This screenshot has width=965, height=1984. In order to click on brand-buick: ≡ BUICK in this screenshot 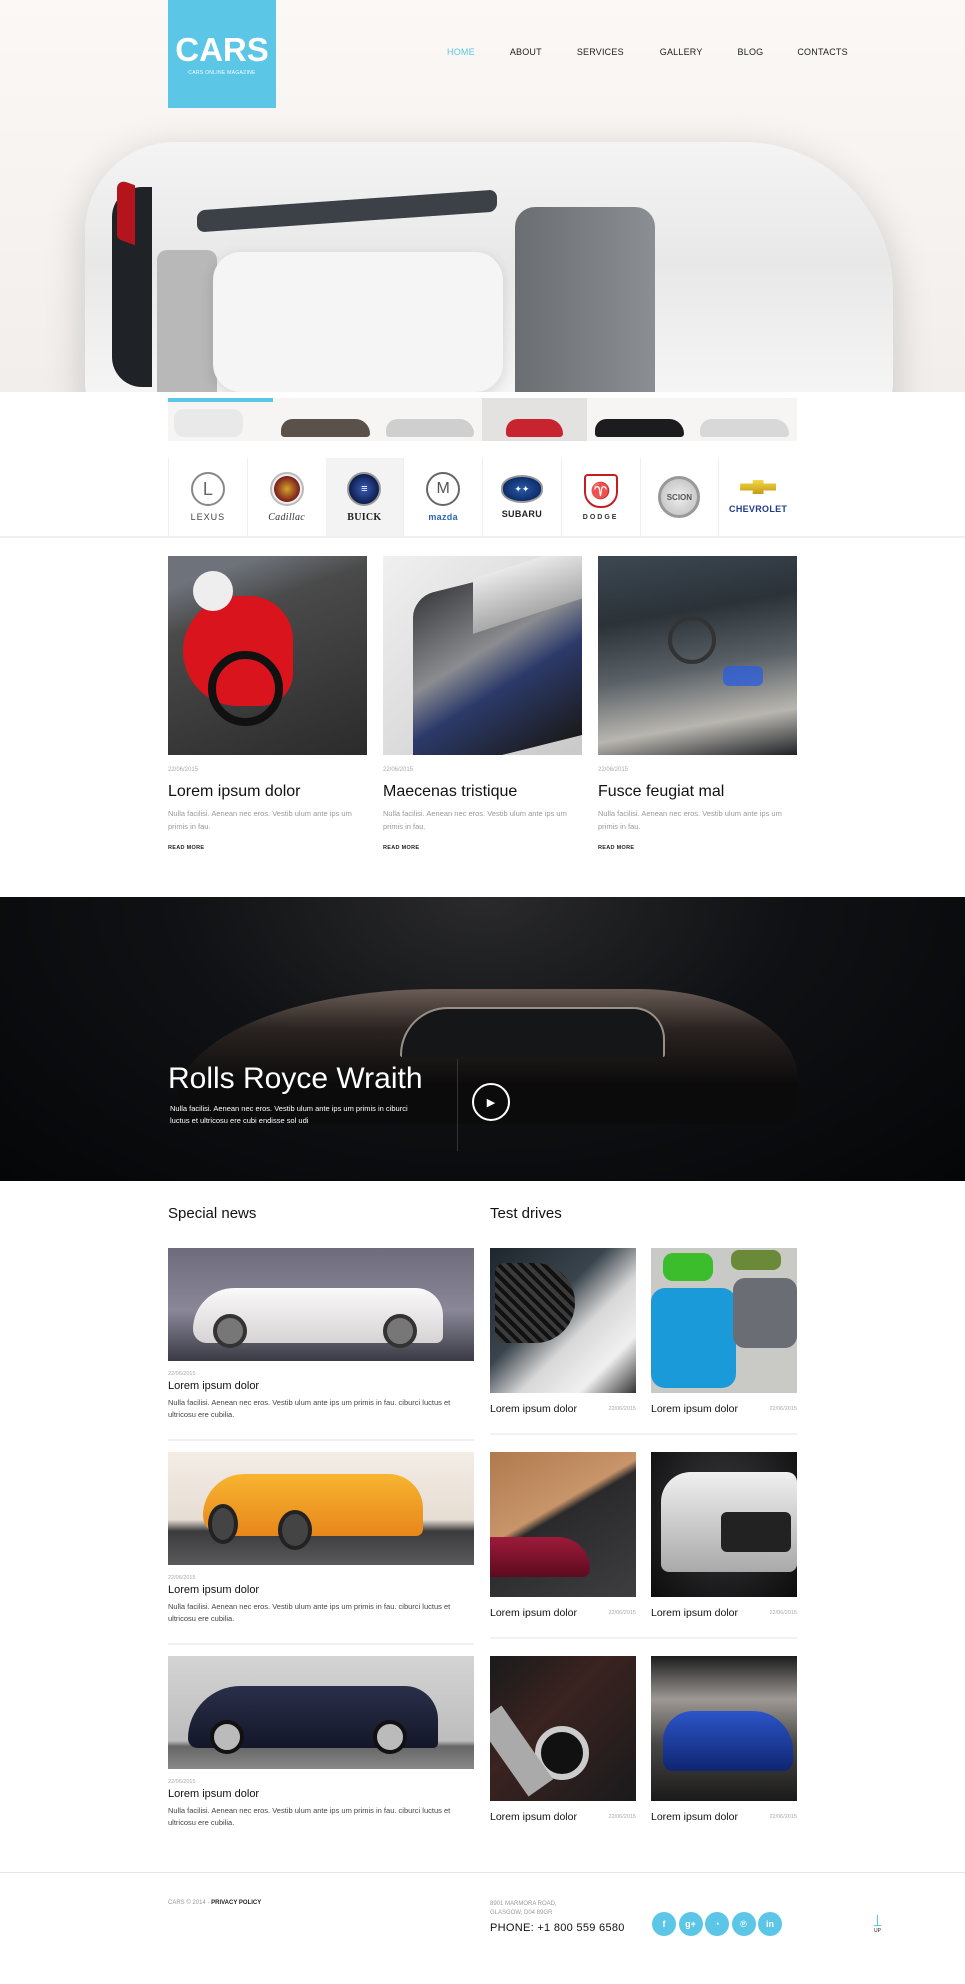, I will do `click(364, 497)`.